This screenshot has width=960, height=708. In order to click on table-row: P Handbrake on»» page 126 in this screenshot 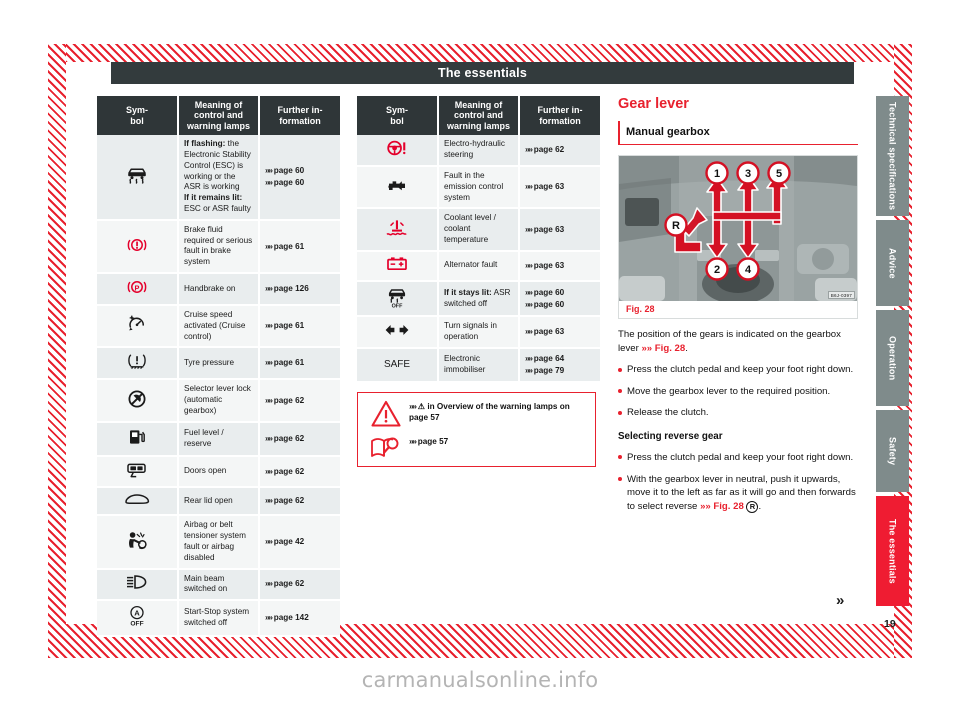, I will do `click(218, 289)`.